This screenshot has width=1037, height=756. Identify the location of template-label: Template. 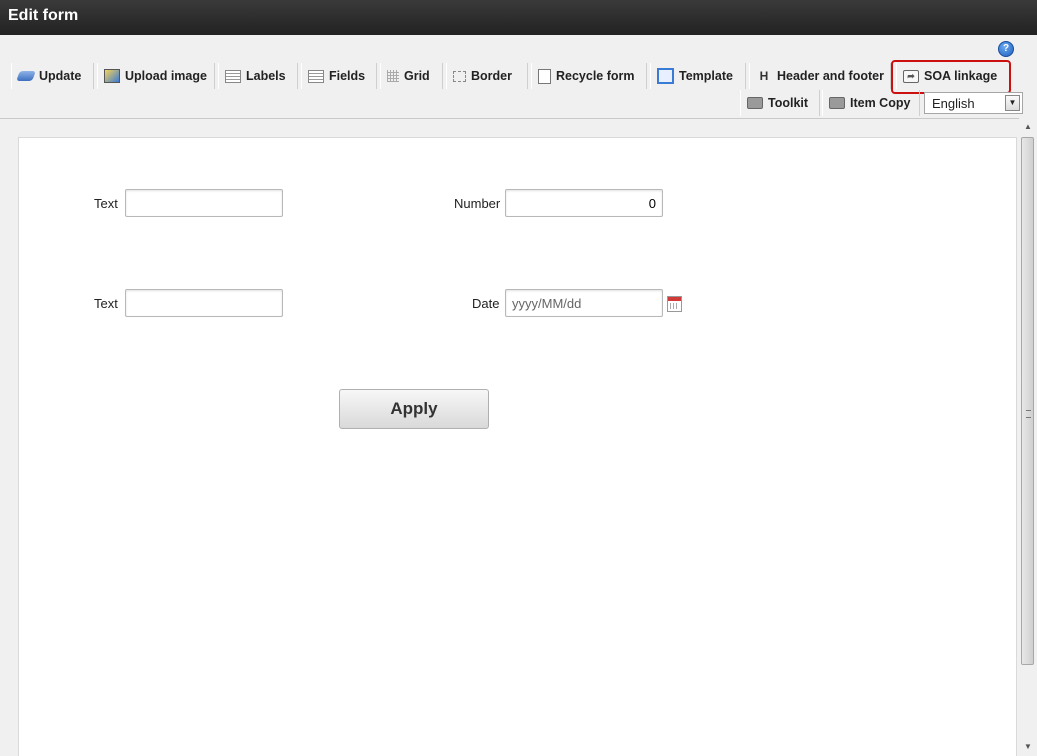
(706, 76).